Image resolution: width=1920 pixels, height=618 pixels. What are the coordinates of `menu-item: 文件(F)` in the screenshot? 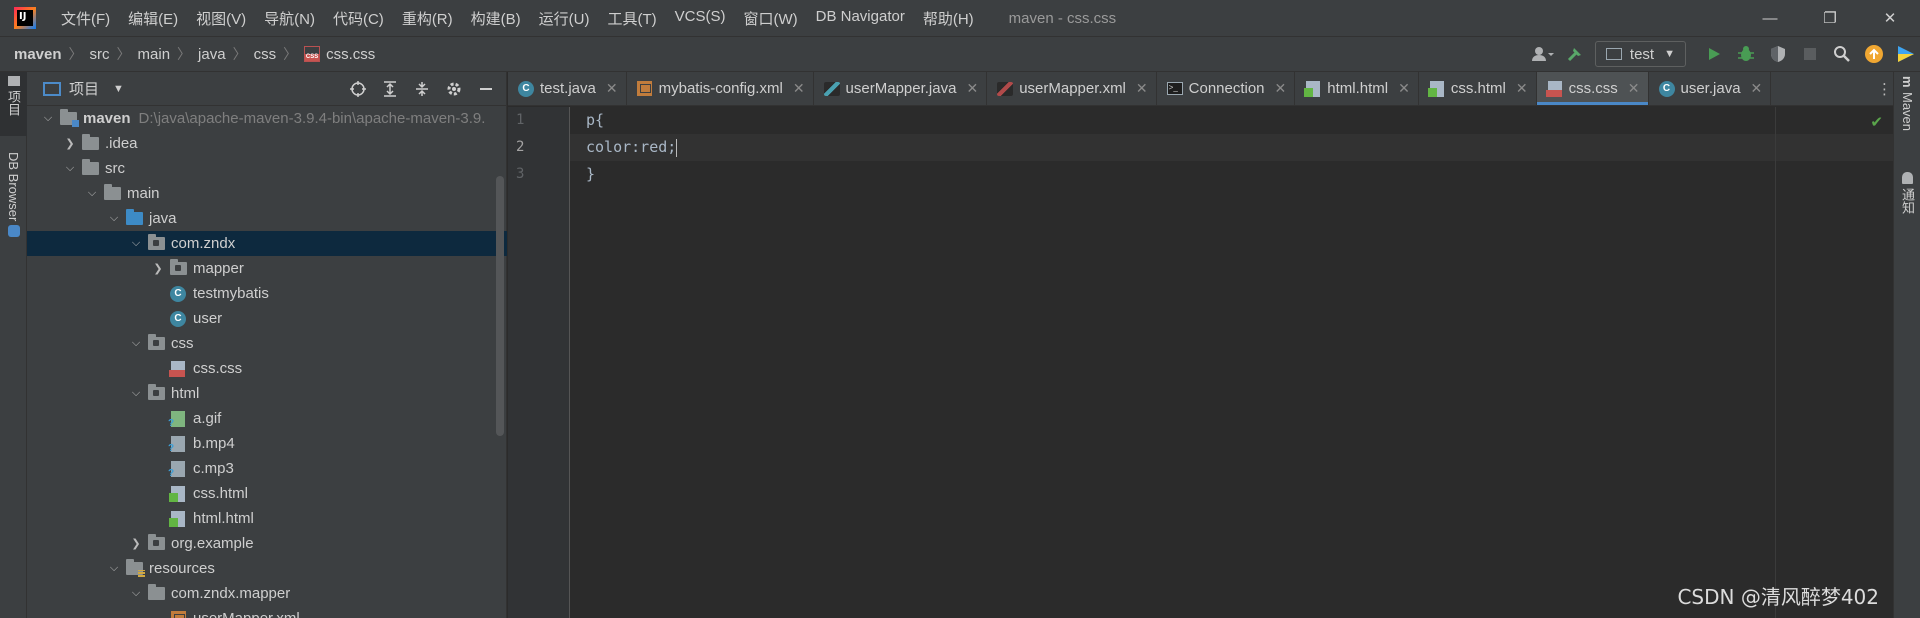 It's located at (85, 18).